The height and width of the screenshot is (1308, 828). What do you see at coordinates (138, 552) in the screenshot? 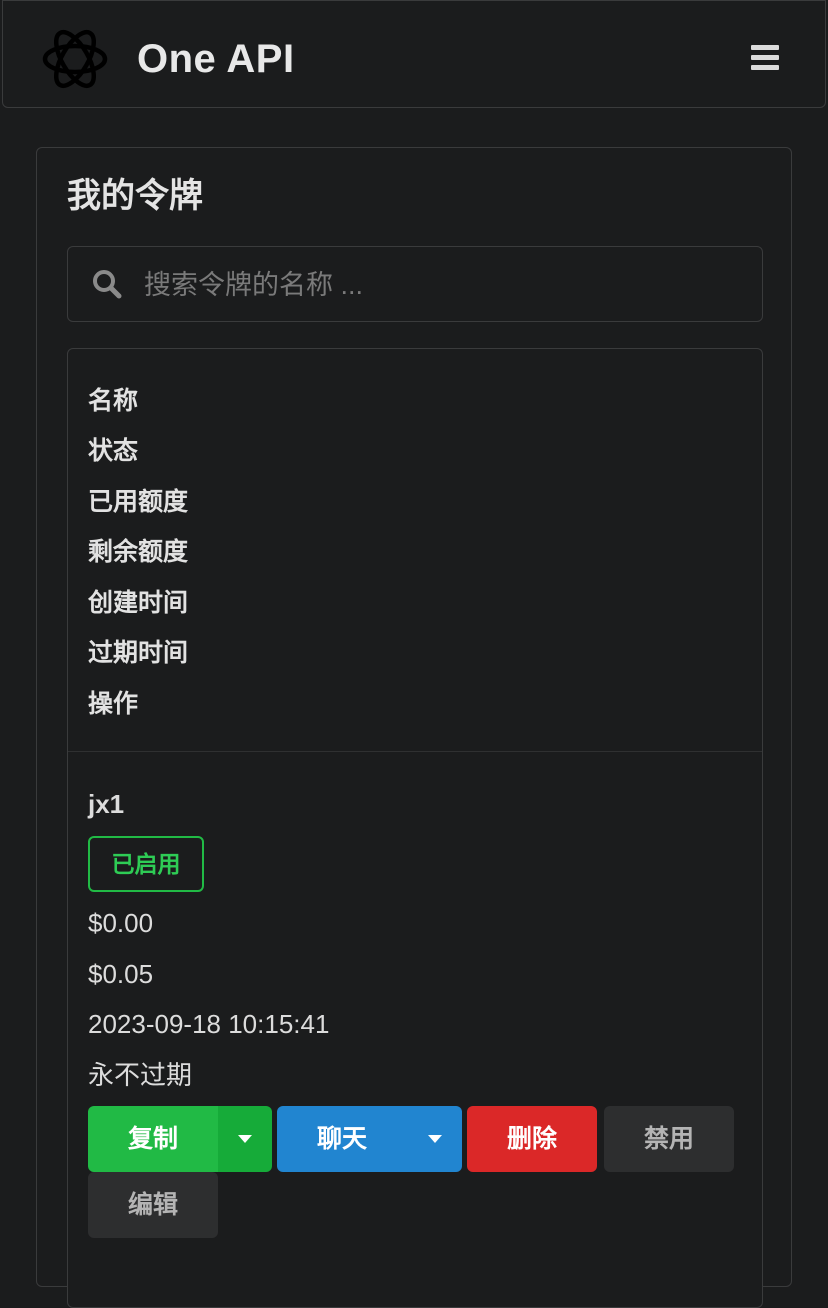
I see `column-header-remaining: 剩余额度` at bounding box center [138, 552].